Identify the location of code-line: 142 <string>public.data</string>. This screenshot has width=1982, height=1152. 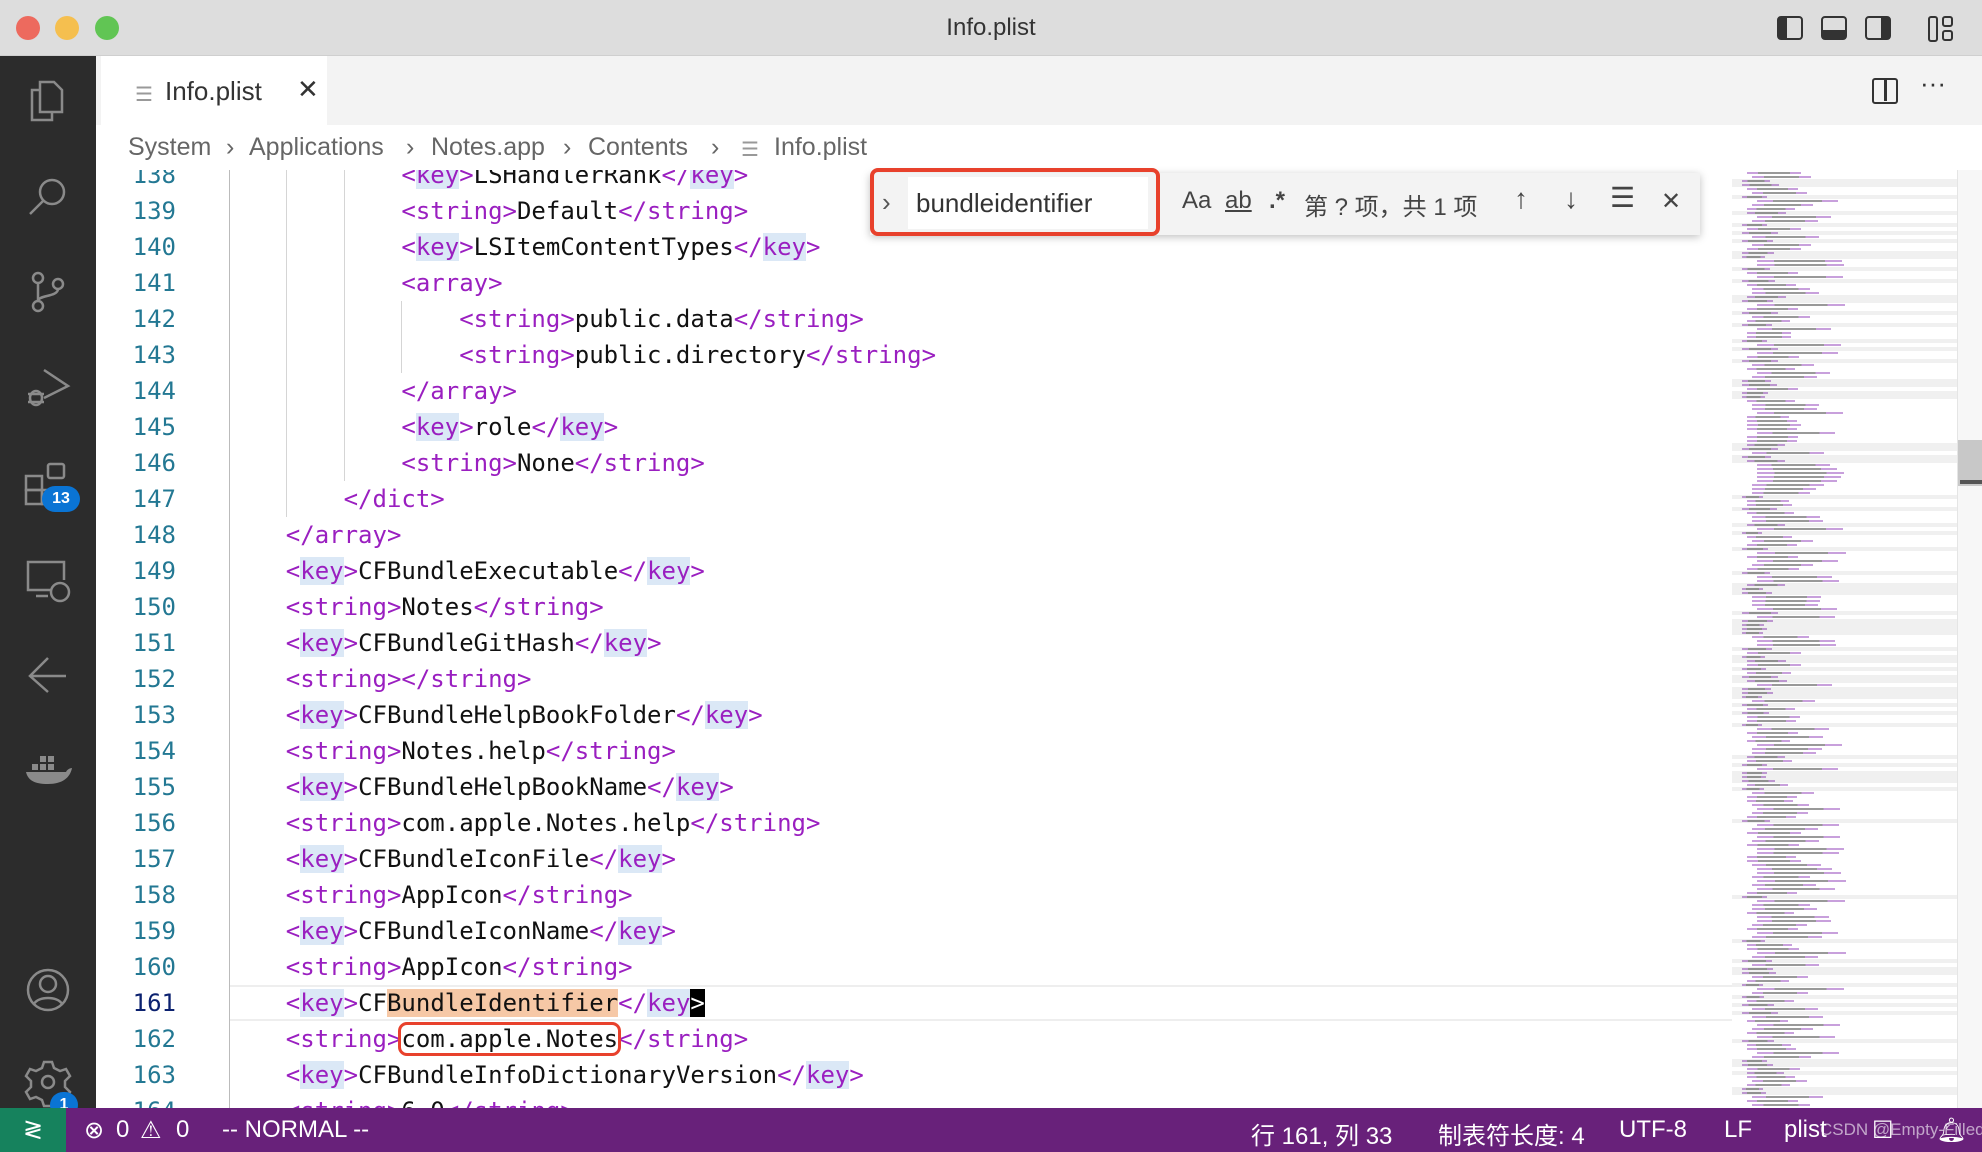
(914, 319).